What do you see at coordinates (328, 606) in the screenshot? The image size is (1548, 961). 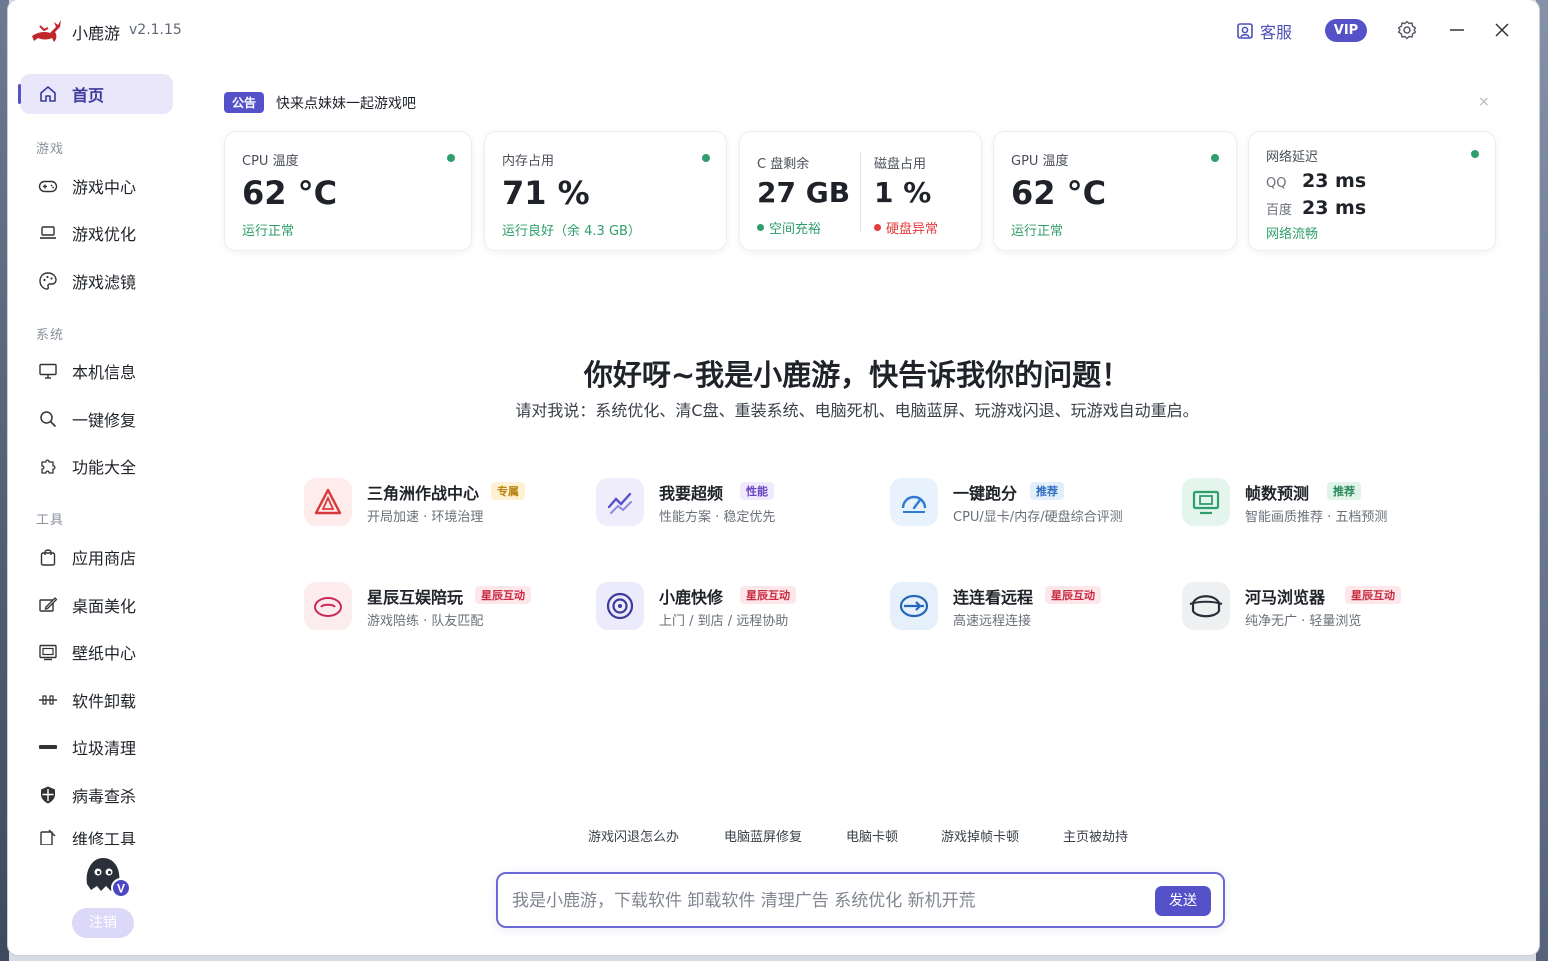 I see `gauge-icon` at bounding box center [328, 606].